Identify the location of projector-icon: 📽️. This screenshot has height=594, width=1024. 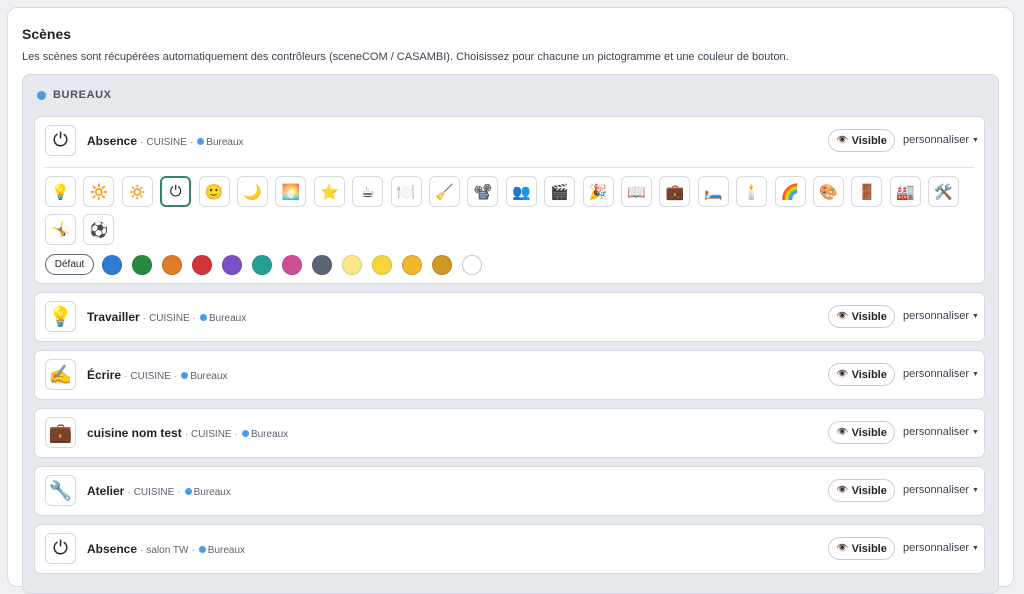
(483, 191).